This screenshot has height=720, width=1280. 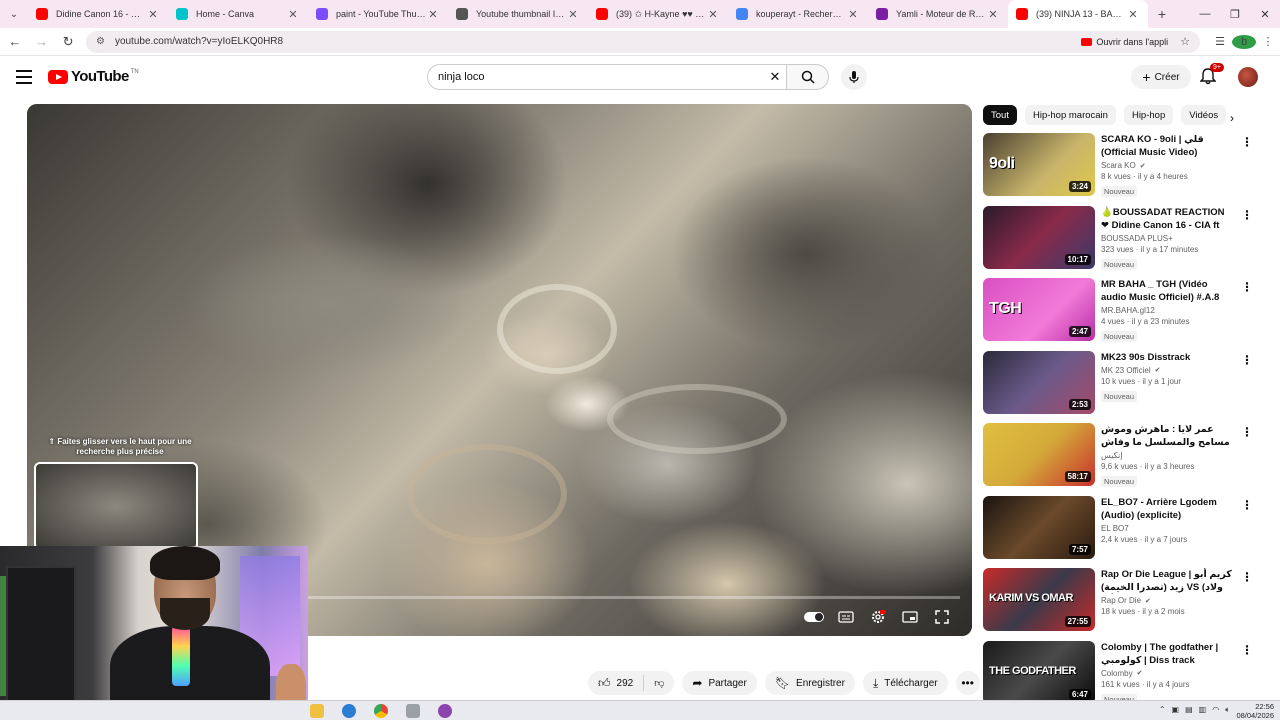 I want to click on tray-app-icon: ▥, so click(x=1203, y=710).